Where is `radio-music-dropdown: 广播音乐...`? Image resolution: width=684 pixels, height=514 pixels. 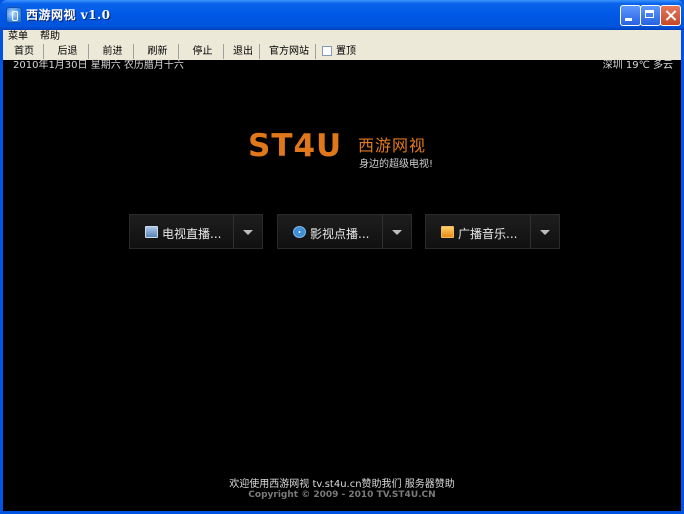
radio-music-dropdown: 广播音乐... is located at coordinates (492, 231).